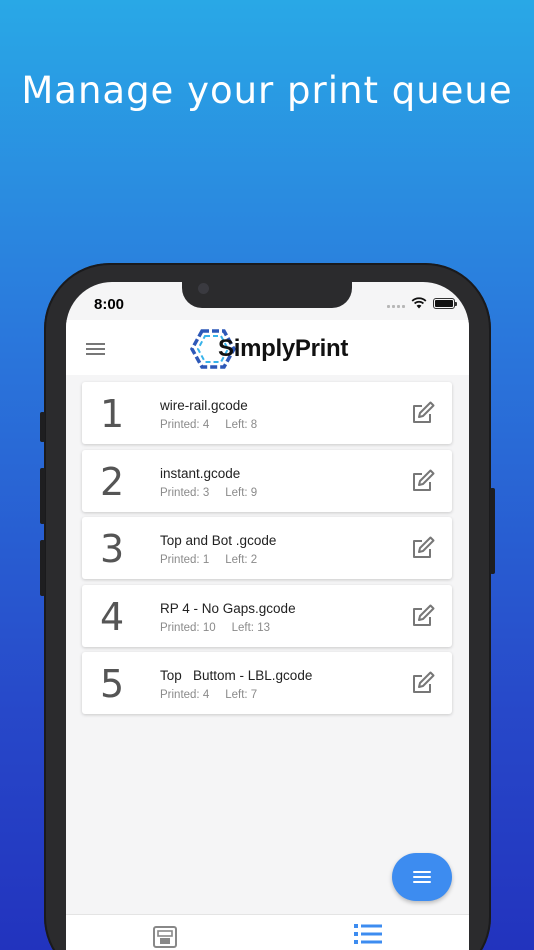 The width and height of the screenshot is (534, 950). I want to click on battery-icon, so click(445, 303).